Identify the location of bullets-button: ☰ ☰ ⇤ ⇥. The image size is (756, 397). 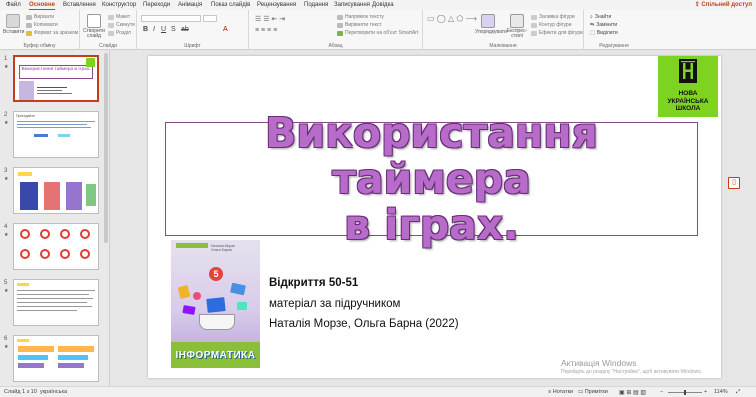
(270, 19).